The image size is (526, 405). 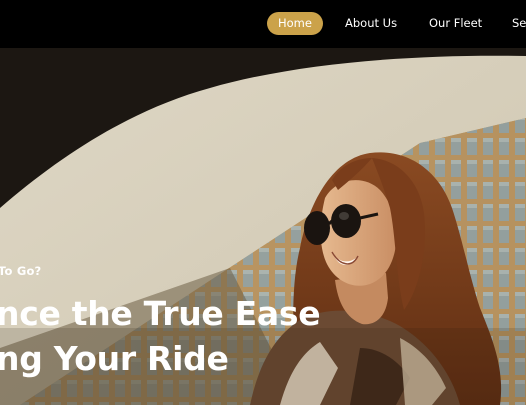 I want to click on hero-kicker-text: To Go?, so click(x=21, y=271).